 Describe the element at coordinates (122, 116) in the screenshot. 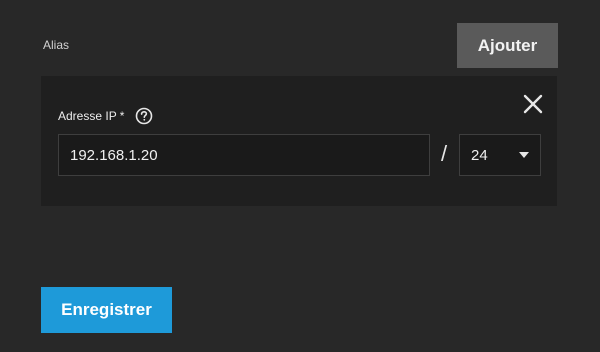

I see `required-marker: *` at that location.